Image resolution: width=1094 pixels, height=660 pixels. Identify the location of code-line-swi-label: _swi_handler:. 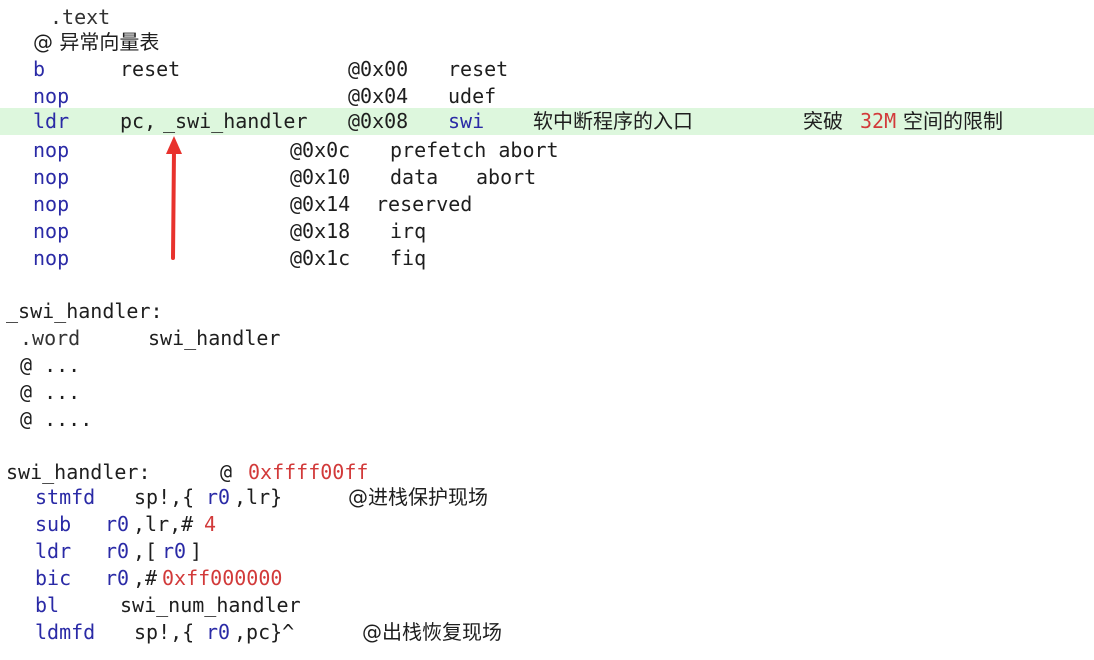
(547, 311).